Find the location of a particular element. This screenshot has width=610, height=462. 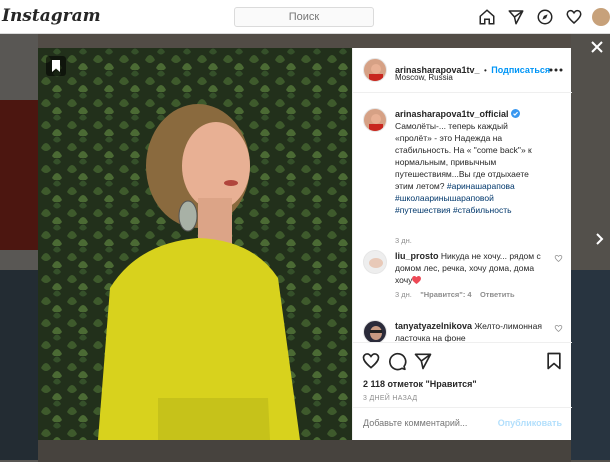

comment-icon is located at coordinates (397, 361).